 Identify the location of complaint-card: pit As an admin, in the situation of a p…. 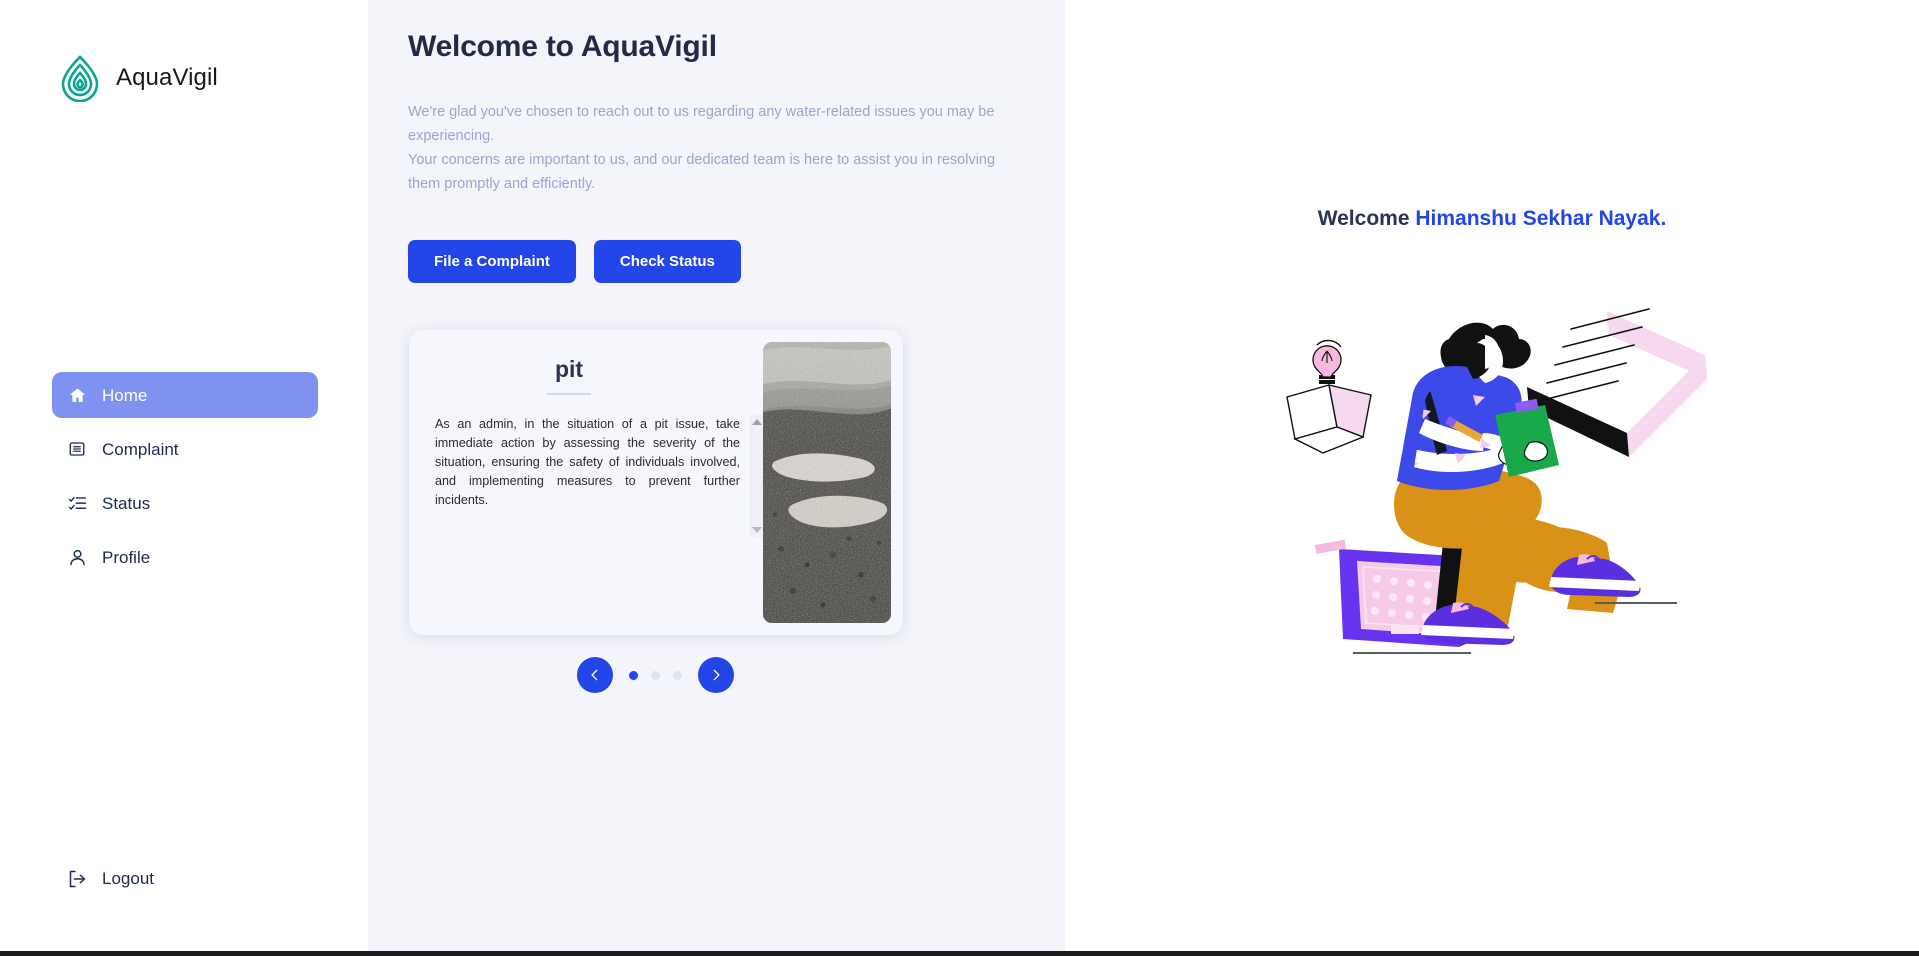
(656, 482).